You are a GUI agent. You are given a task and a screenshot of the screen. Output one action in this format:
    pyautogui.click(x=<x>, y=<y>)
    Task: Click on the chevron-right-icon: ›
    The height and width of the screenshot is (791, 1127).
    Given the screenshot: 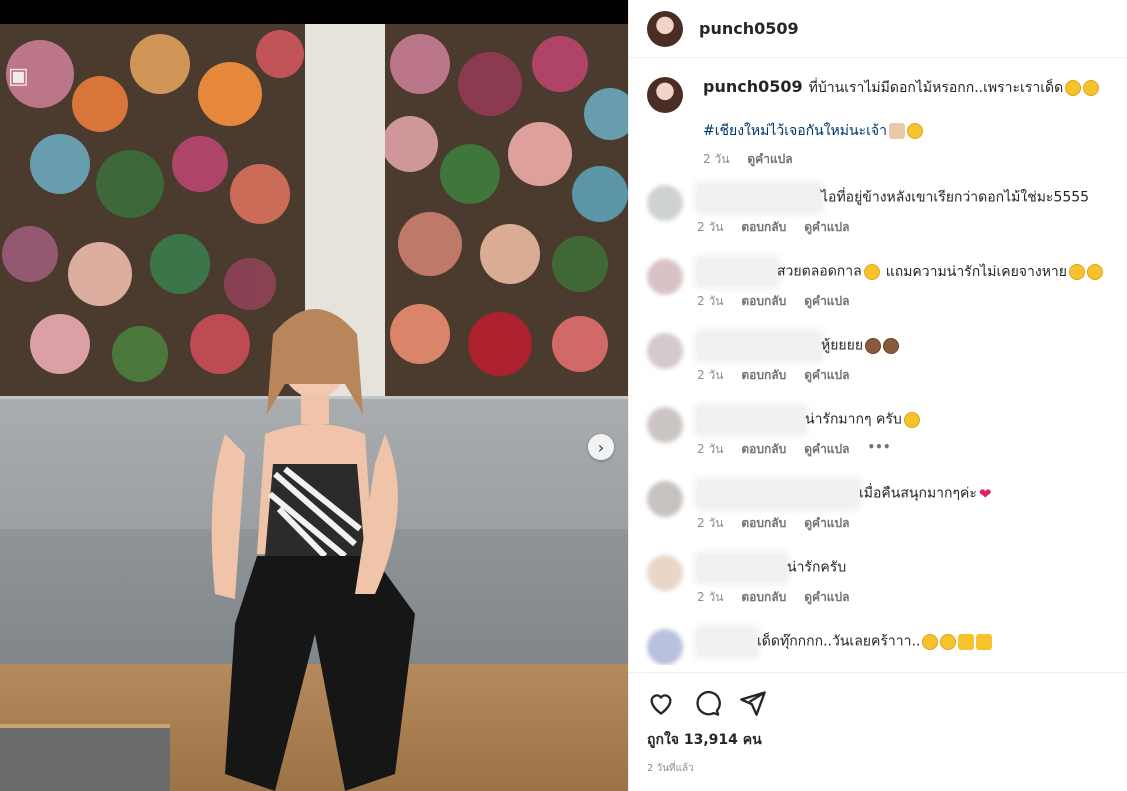 What is the action you would take?
    pyautogui.click(x=601, y=447)
    